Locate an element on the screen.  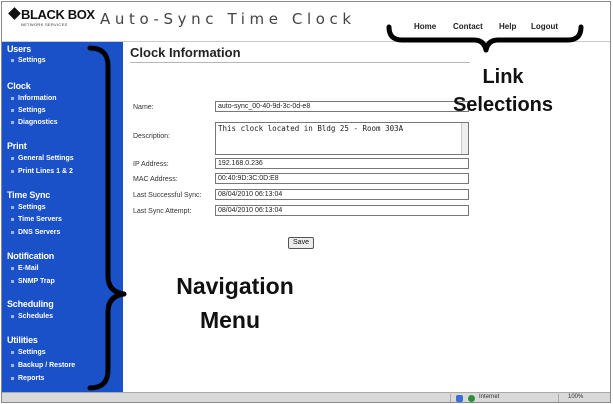
sidebar-item-schedules: Schedules is located at coordinates (32, 316).